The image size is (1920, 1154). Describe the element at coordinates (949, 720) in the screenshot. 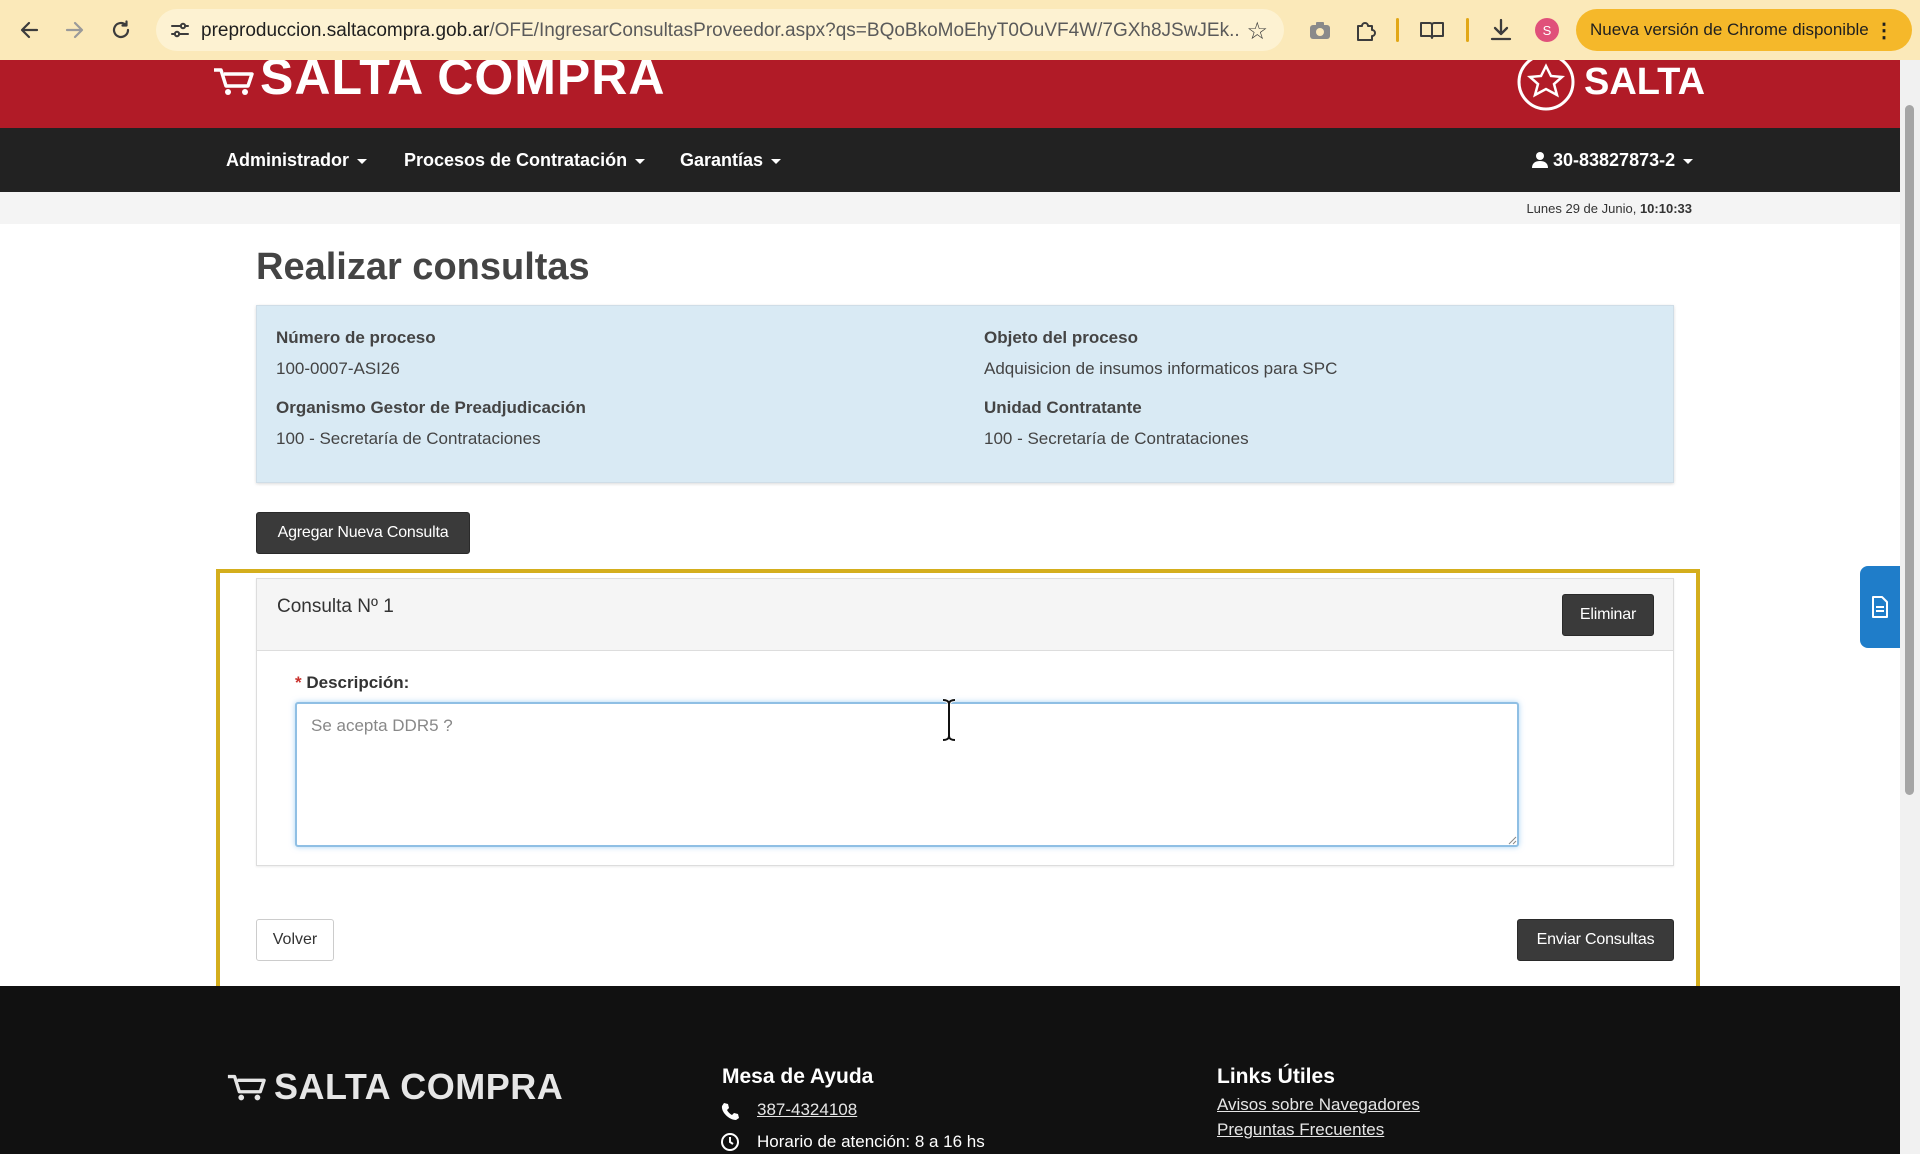

I see `text-cursor-icon` at that location.